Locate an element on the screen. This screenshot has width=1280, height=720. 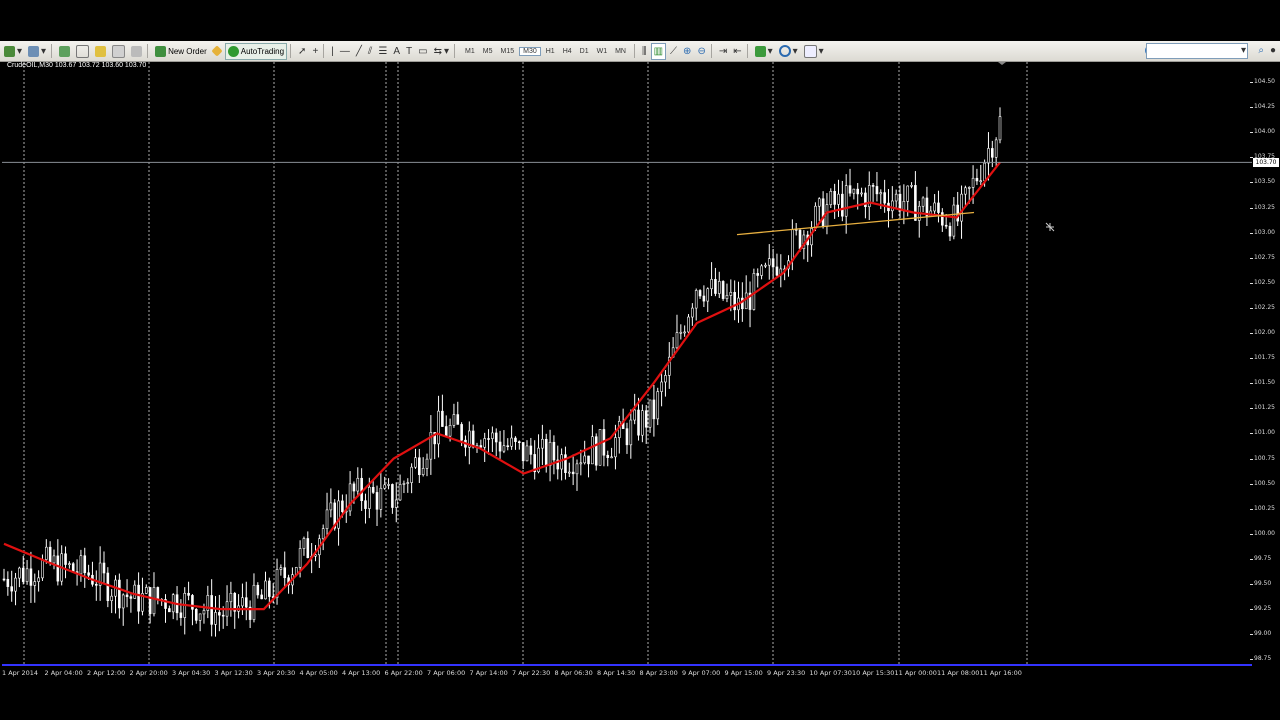
profiles-button: ▾ is located at coordinates (37, 51).